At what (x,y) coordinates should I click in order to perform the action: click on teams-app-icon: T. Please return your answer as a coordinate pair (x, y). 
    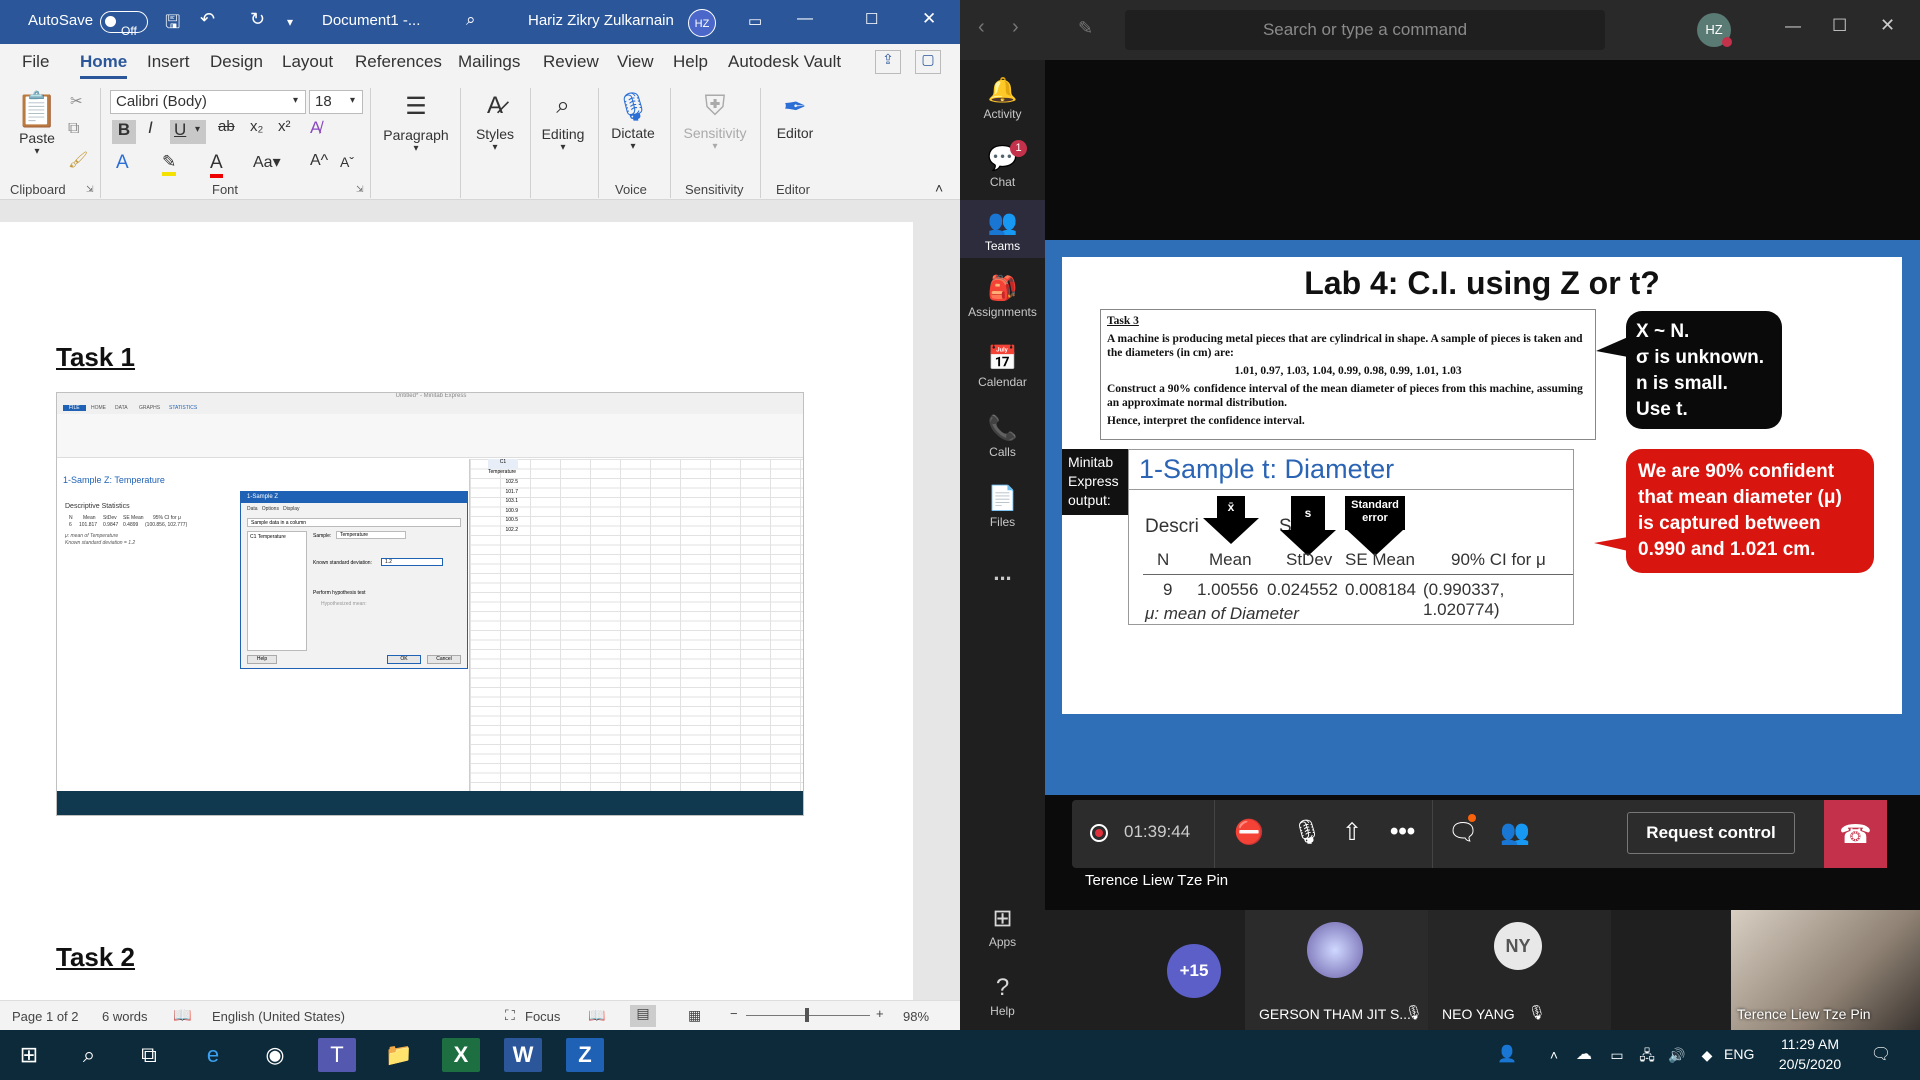
    Looking at the image, I should click on (337, 1055).